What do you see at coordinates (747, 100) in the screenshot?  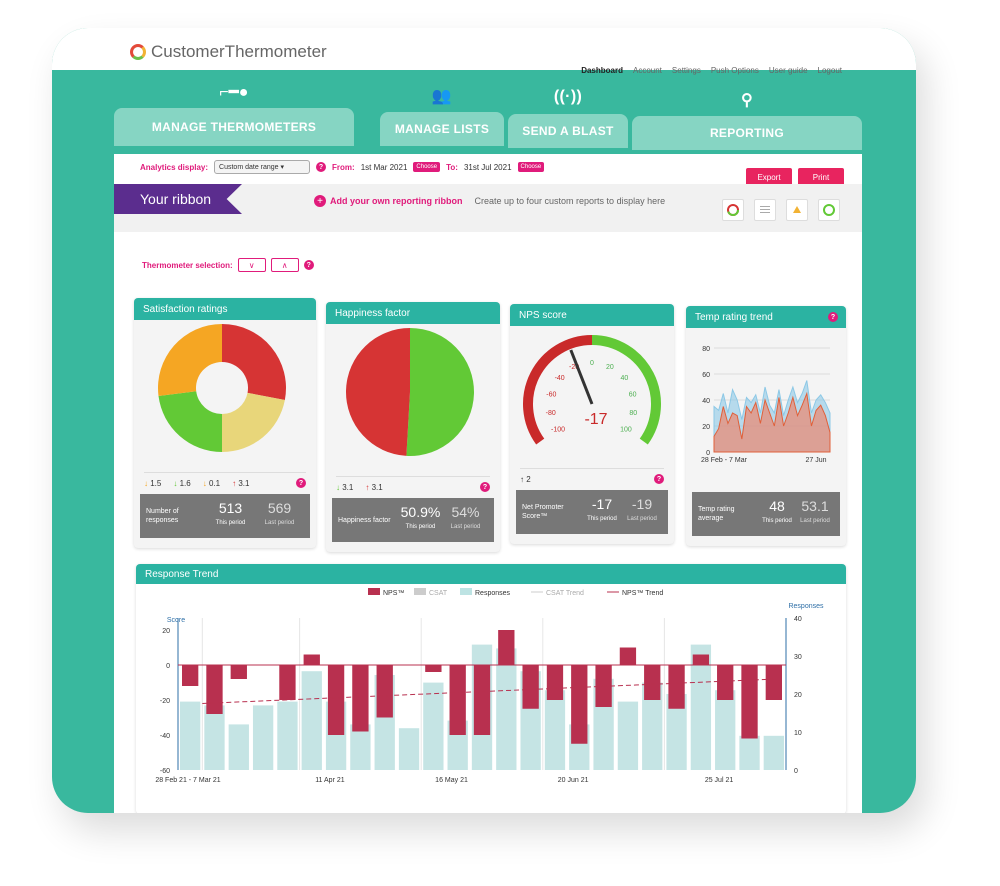 I see `search-icon: ⚲` at bounding box center [747, 100].